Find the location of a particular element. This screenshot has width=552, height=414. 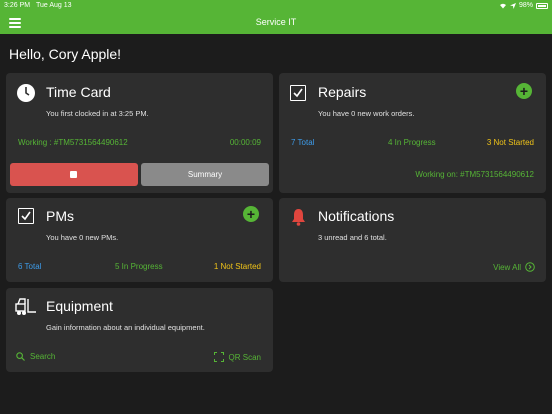

notifications-title: Notifications is located at coordinates (356, 216).